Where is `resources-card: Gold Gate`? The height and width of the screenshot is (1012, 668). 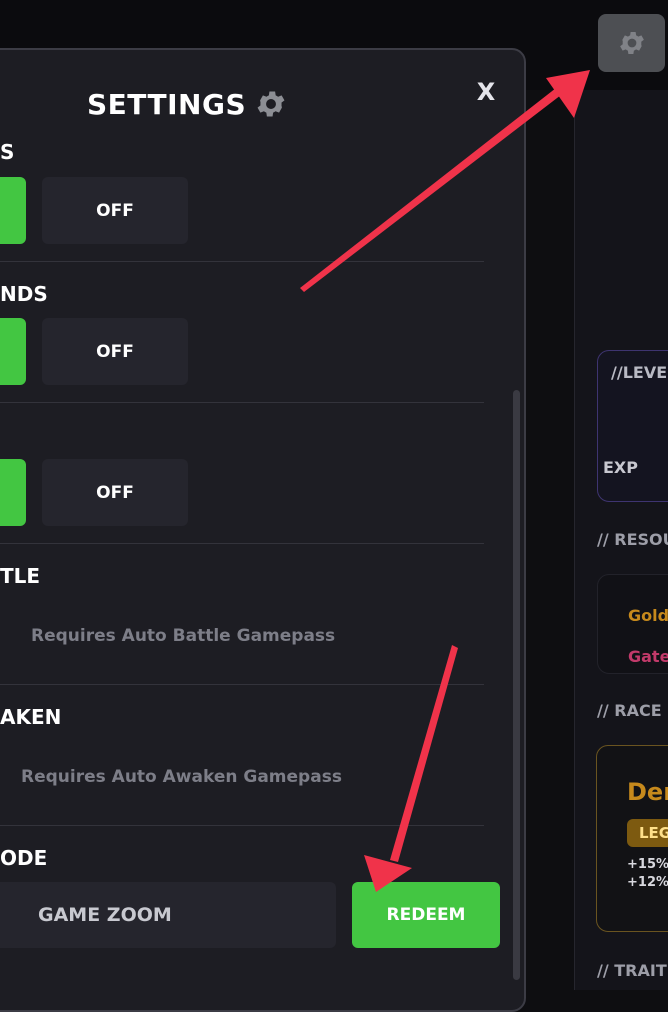 resources-card: Gold Gate is located at coordinates (632, 624).